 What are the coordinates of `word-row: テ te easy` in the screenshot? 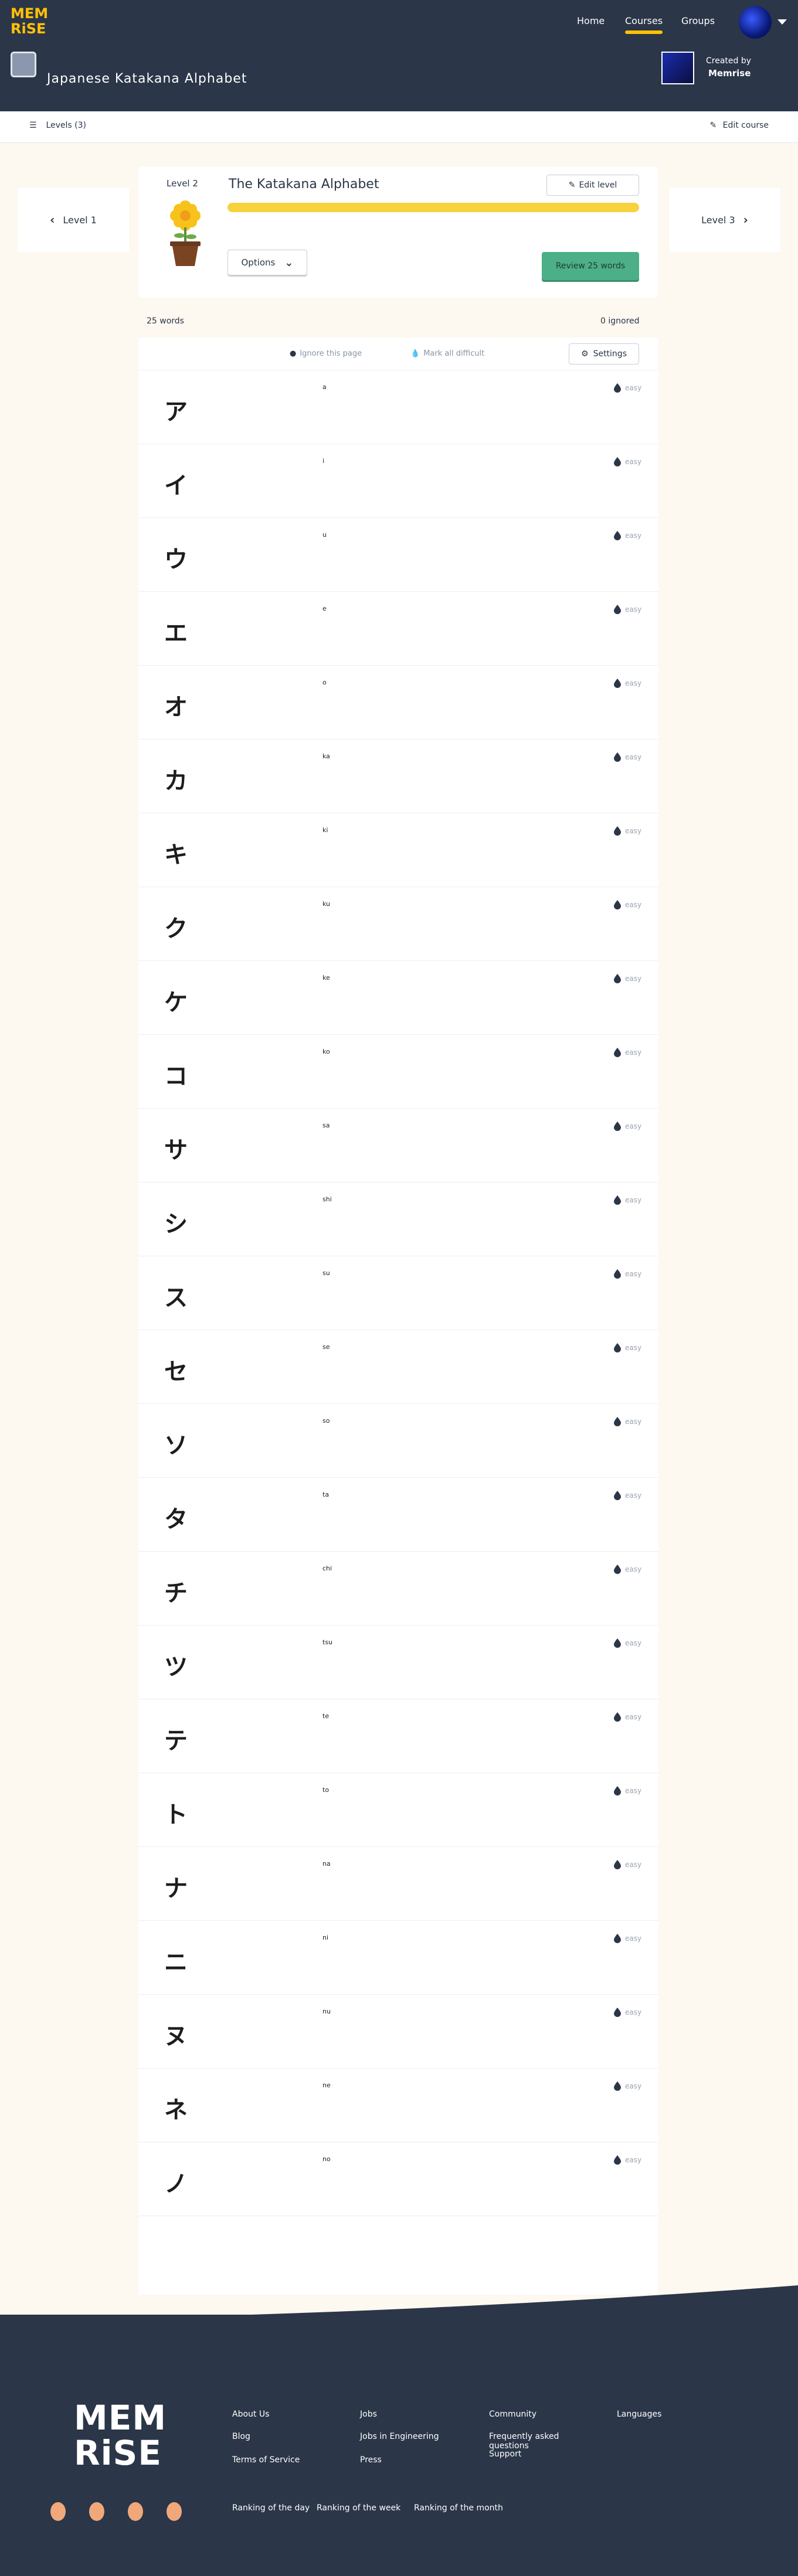 It's located at (398, 1736).